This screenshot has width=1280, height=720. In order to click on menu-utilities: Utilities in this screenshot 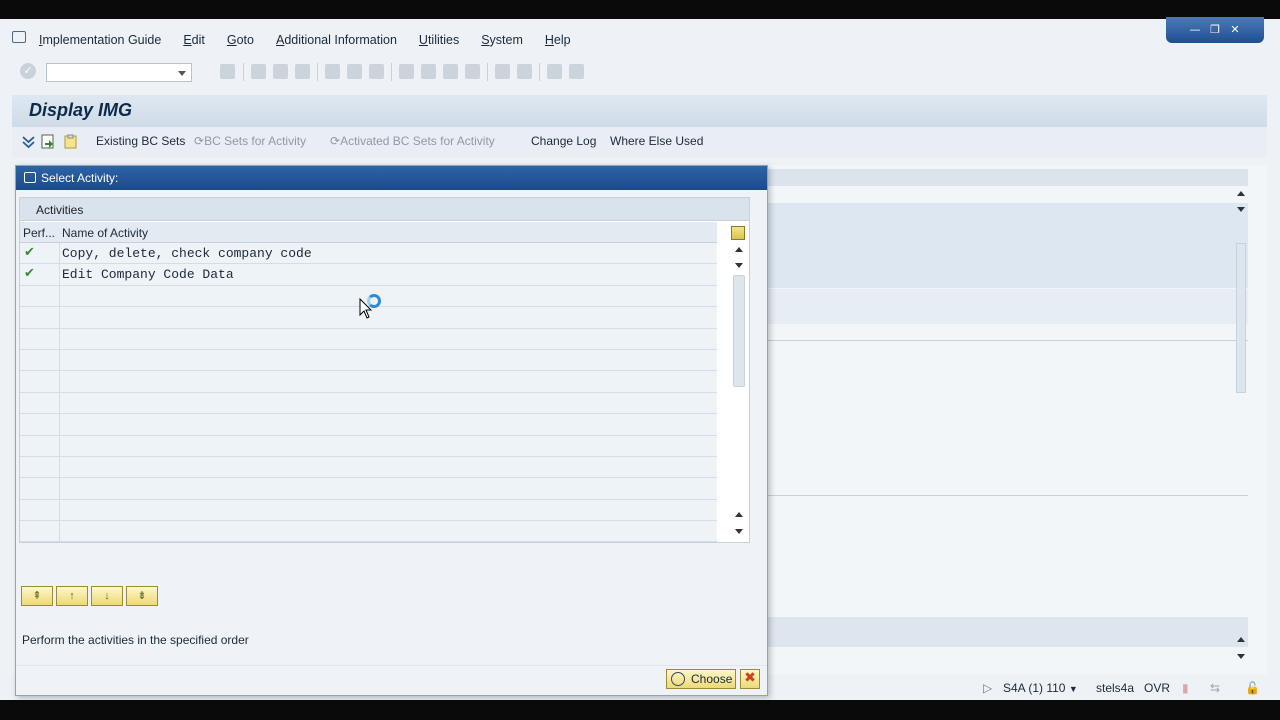, I will do `click(439, 40)`.